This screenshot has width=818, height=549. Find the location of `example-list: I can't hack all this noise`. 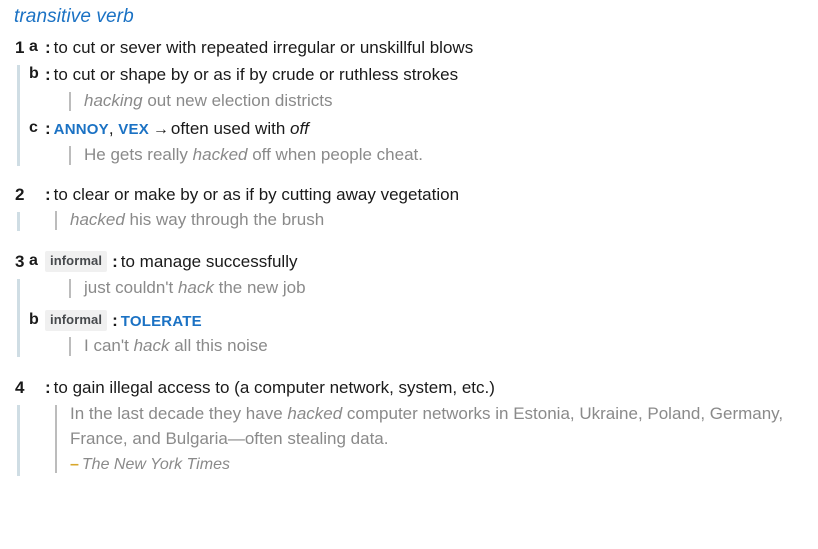

example-list: I can't hack all this noise is located at coordinates (409, 346).